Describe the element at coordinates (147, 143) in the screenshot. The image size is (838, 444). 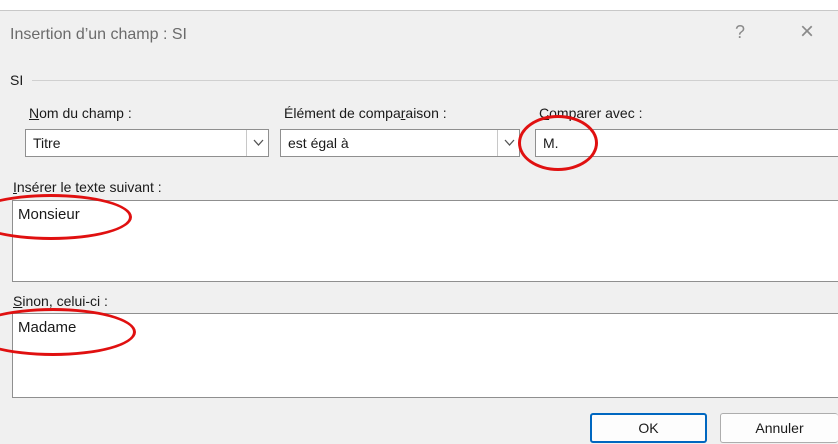
I see `field-name-dropdown: Titre` at that location.